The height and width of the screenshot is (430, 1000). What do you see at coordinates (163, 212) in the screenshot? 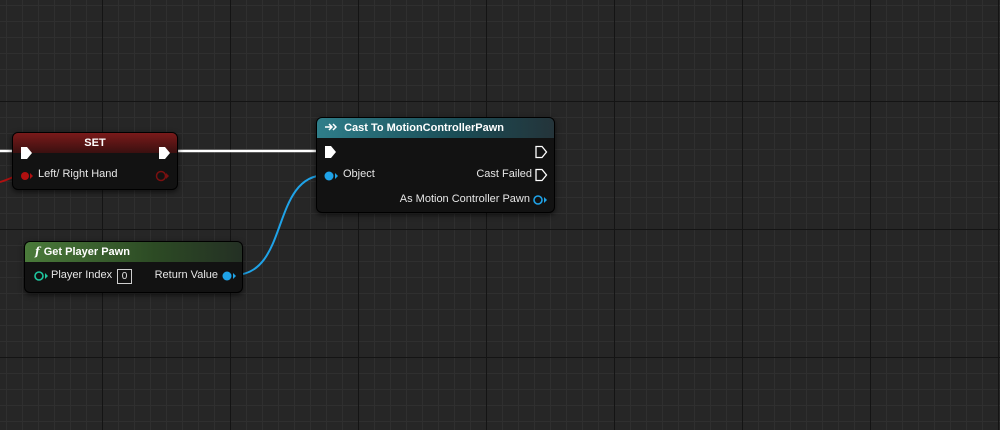
I see `wire-layer` at bounding box center [163, 212].